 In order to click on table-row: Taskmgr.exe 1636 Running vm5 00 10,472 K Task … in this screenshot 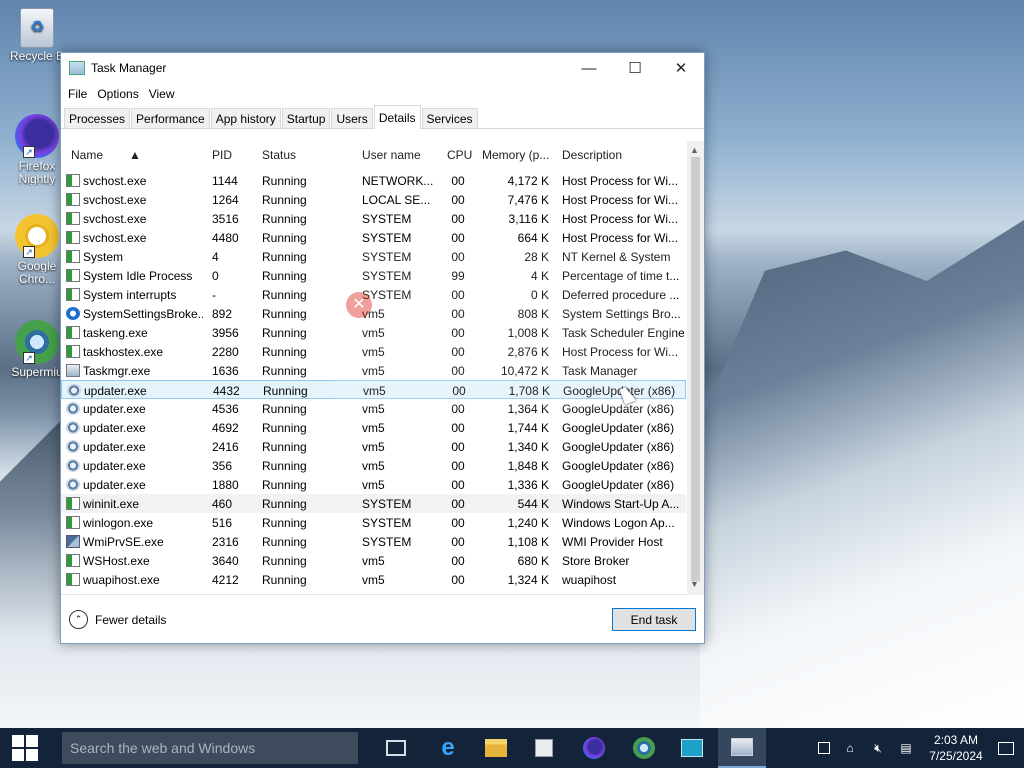, I will do `click(373, 370)`.